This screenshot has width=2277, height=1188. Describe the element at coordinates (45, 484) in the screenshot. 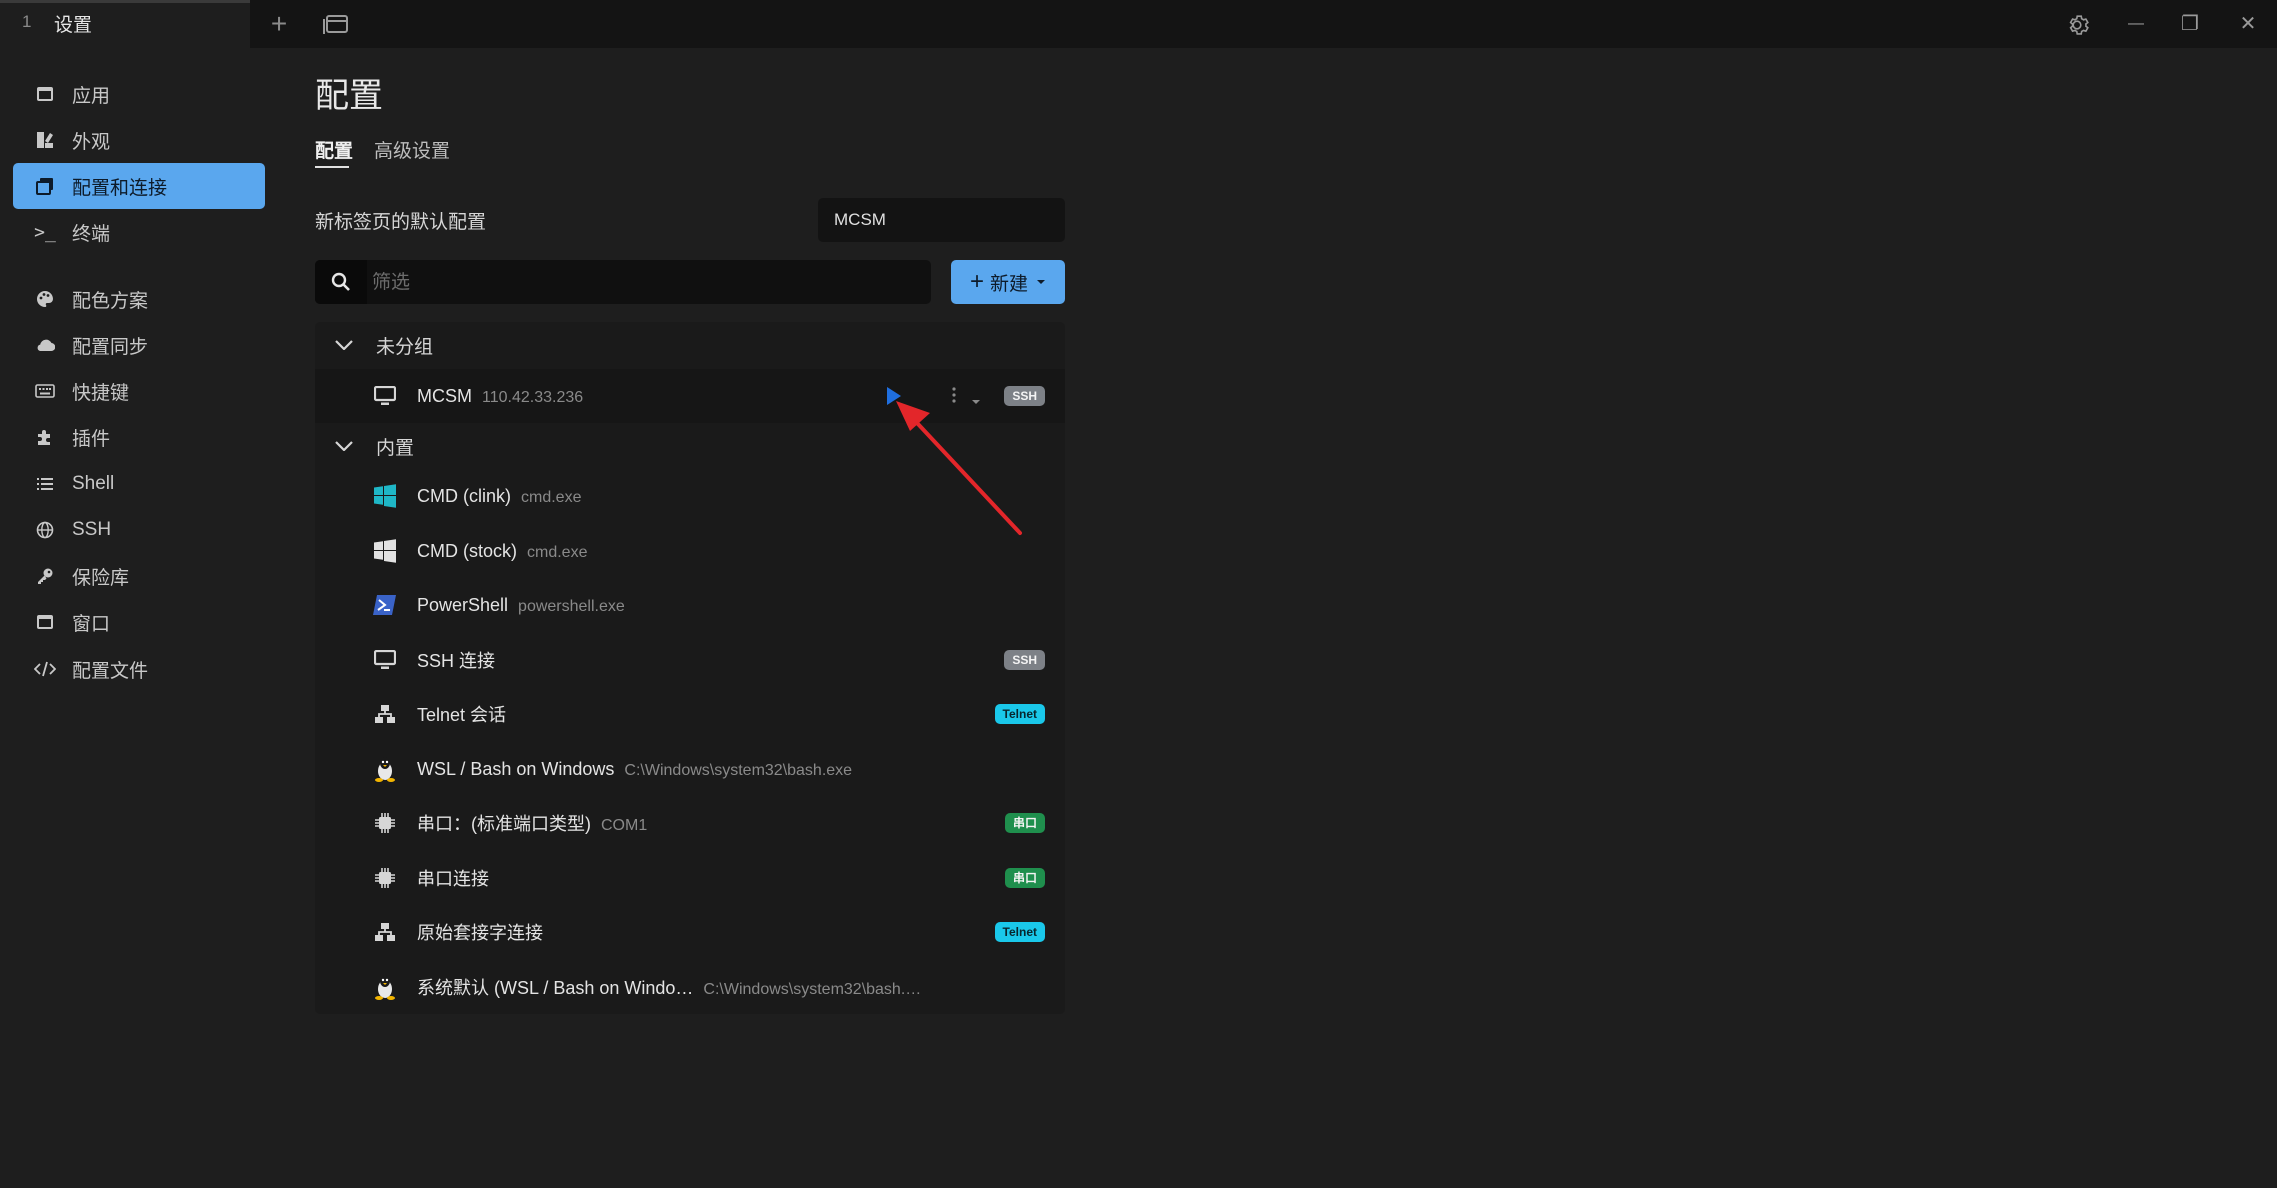

I see `list-icon` at that location.